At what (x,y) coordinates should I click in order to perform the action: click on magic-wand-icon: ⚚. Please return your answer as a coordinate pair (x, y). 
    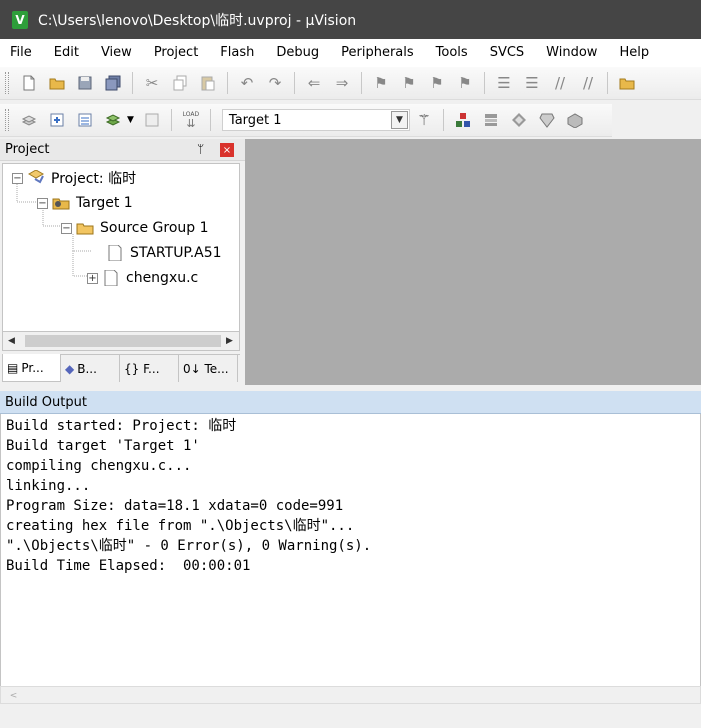
    Looking at the image, I should click on (424, 120).